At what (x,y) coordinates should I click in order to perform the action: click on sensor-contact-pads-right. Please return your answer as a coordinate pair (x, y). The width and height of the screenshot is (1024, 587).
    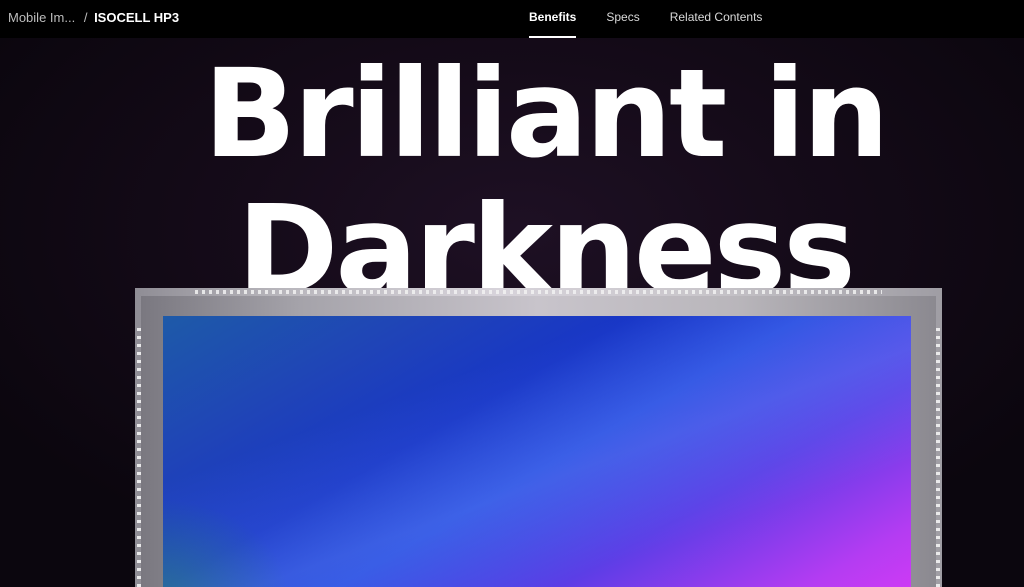
    Looking at the image, I should click on (938, 457).